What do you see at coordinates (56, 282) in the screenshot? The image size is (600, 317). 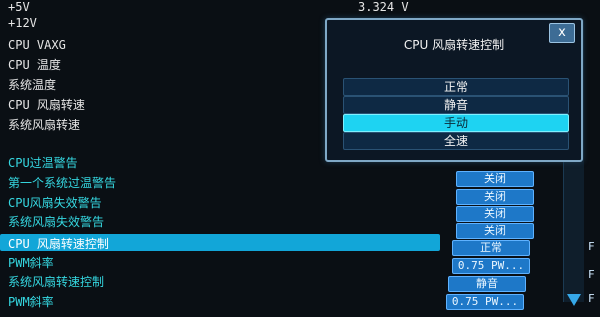 I see `setting-label-system-fan-control: 系统风扇转速控制` at bounding box center [56, 282].